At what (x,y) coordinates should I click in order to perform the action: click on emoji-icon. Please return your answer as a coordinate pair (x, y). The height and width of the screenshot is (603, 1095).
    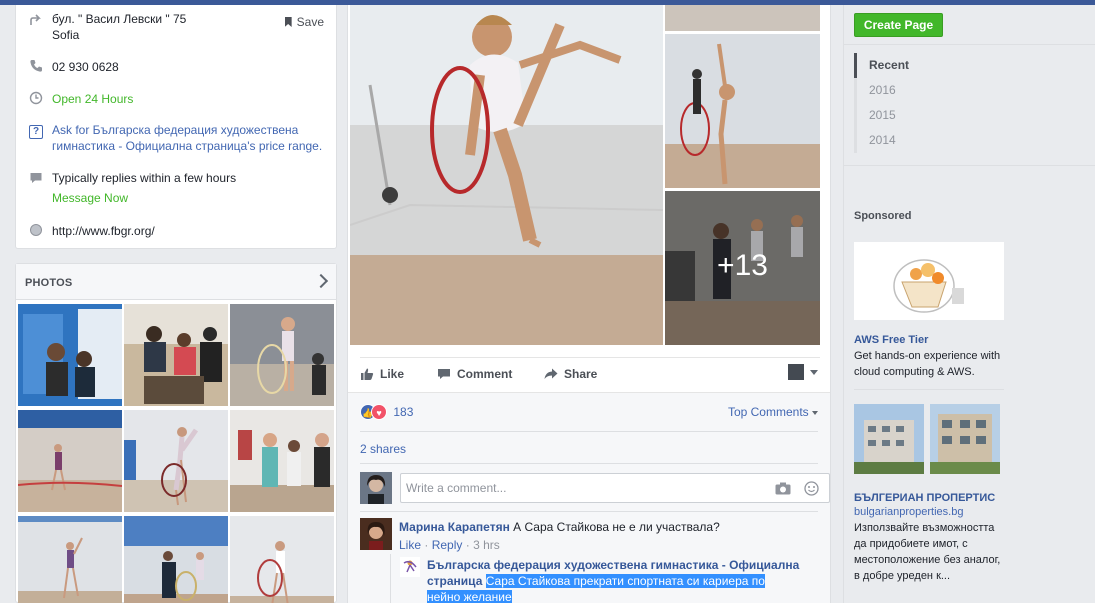
    Looking at the image, I should click on (811, 488).